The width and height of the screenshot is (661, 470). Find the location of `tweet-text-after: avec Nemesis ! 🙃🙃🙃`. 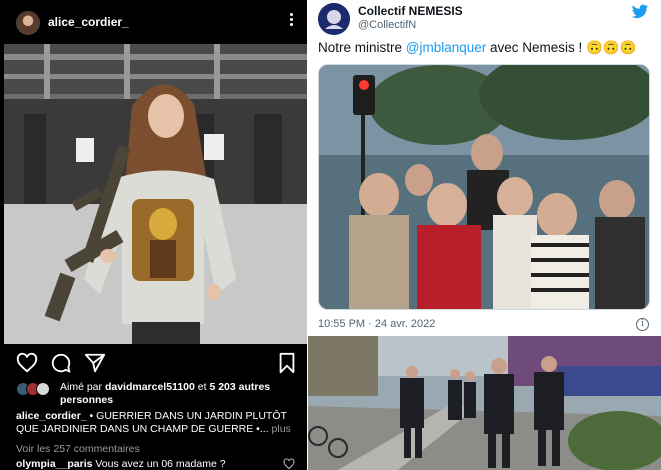

tweet-text-after: avec Nemesis ! 🙃🙃🙃 is located at coordinates (561, 47).